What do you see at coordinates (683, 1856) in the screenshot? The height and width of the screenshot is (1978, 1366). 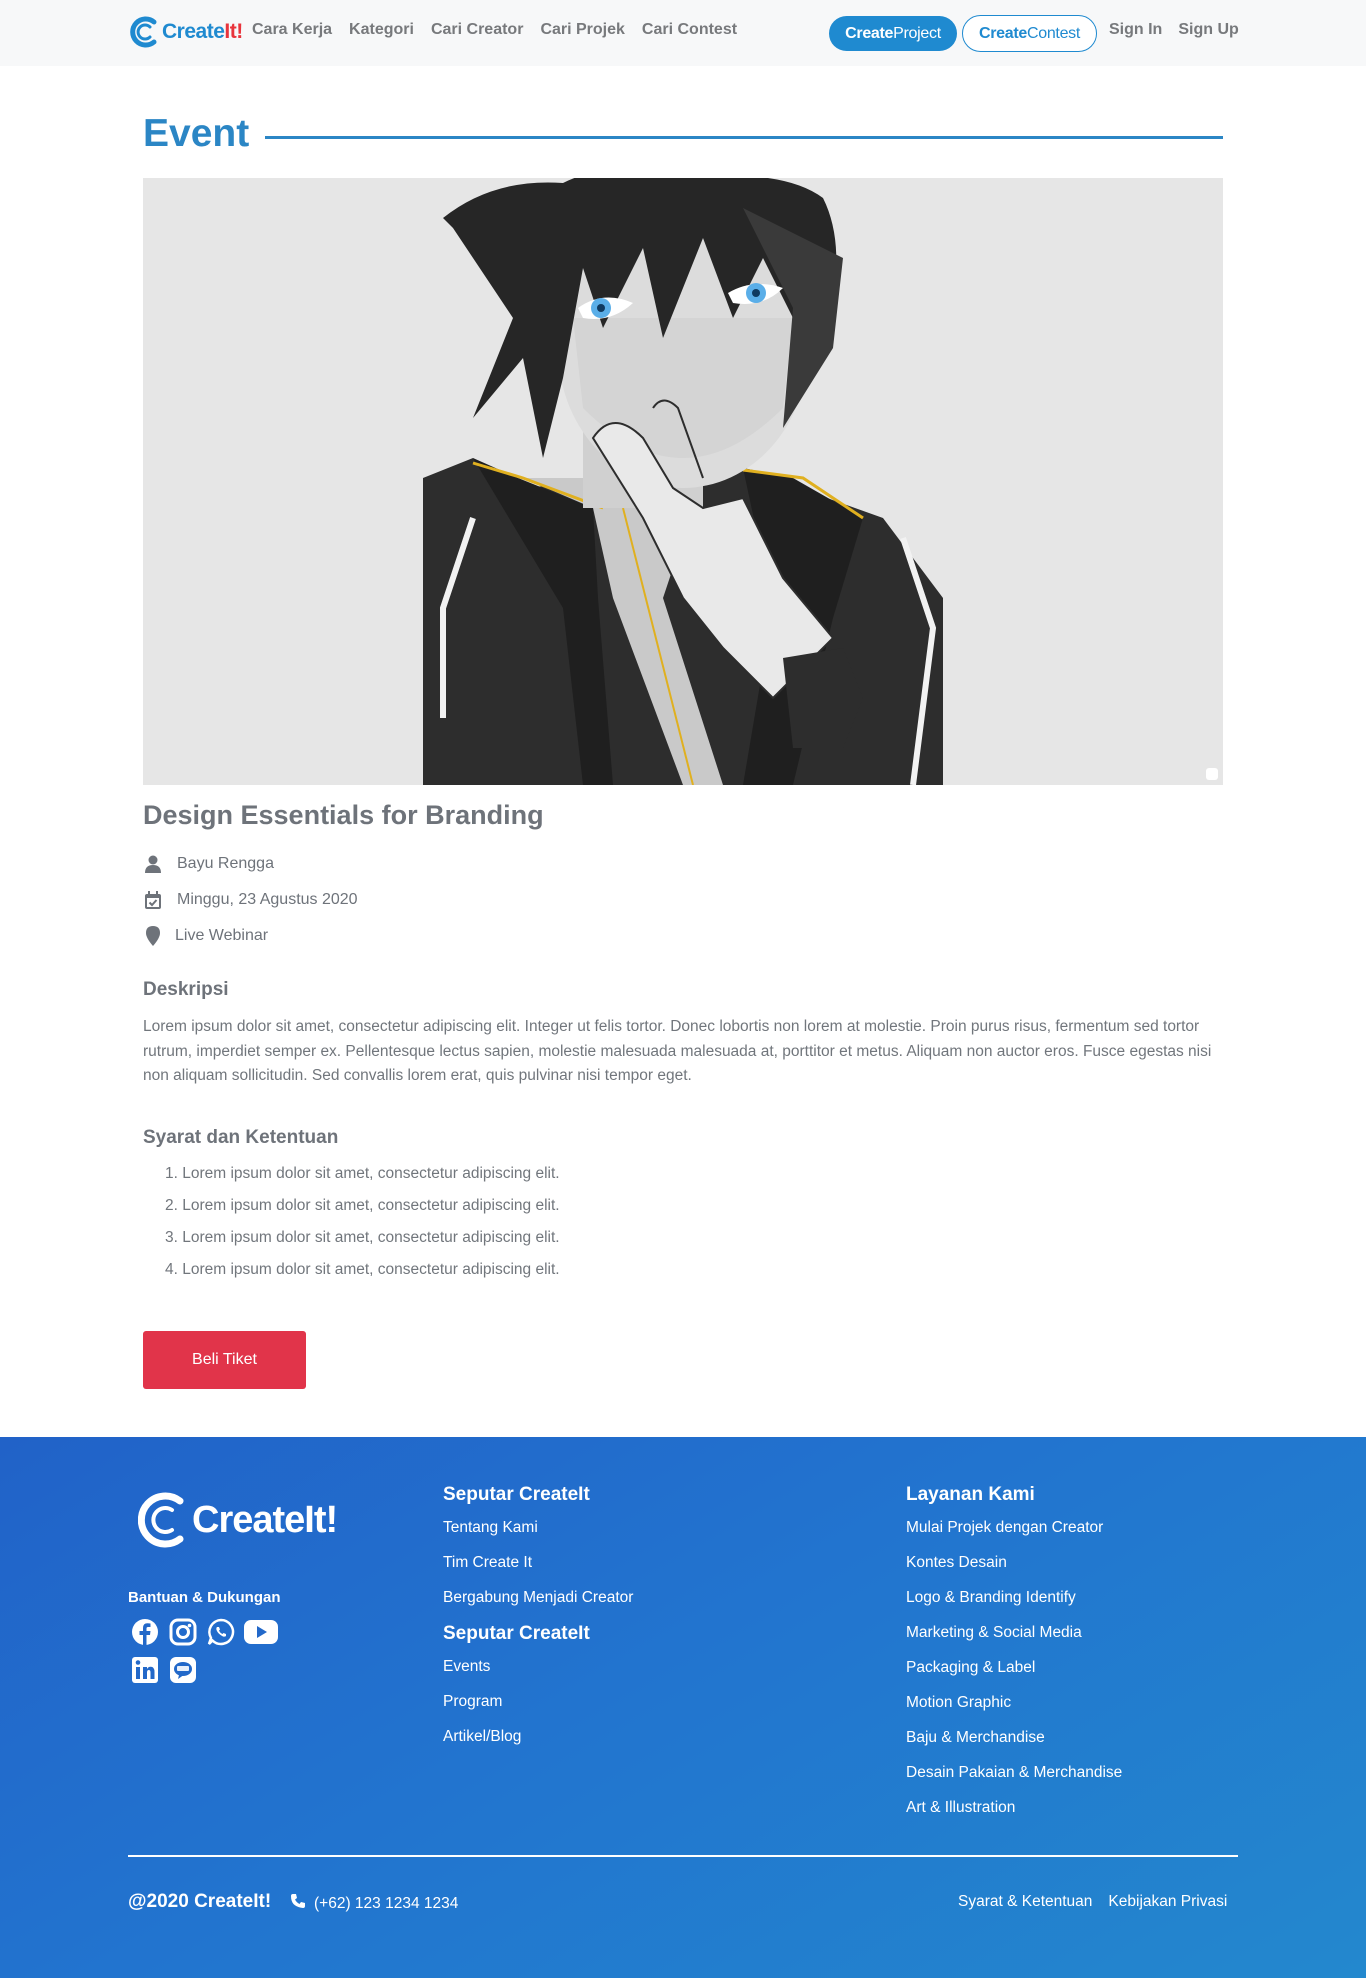 I see `footer-divider` at bounding box center [683, 1856].